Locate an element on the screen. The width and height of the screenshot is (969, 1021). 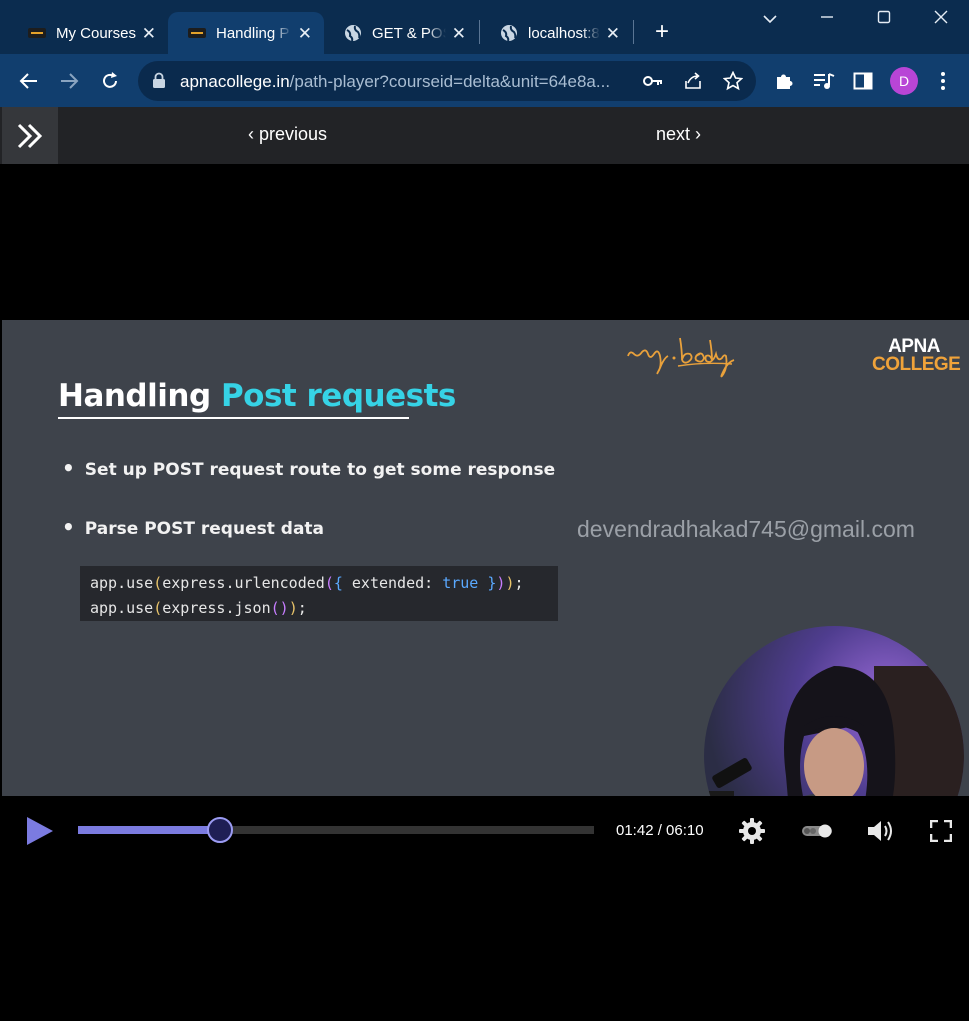
email-watermark: devendradhakad745@gmail.com is located at coordinates (746, 529).